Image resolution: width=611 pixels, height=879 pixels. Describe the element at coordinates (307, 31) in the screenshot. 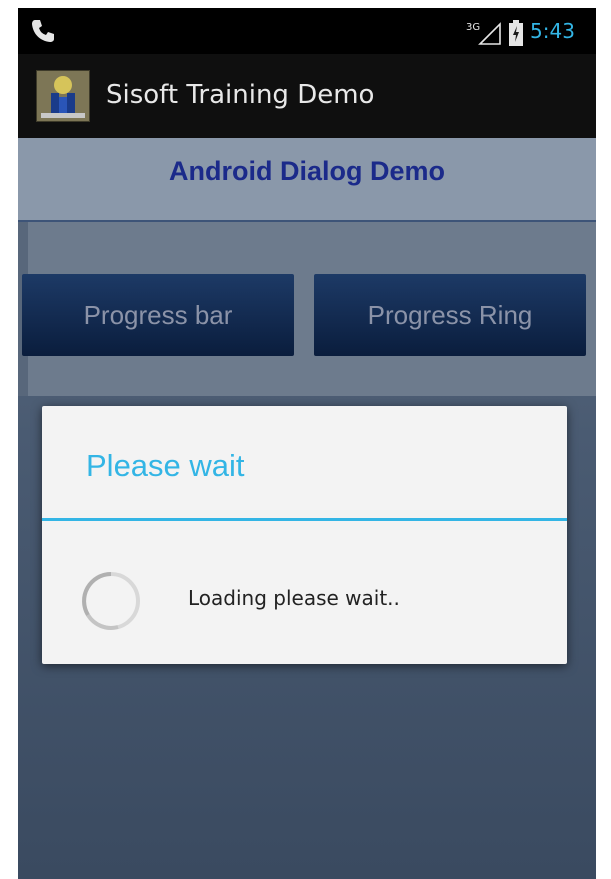

I see `status-bar: 3G 5:43` at that location.